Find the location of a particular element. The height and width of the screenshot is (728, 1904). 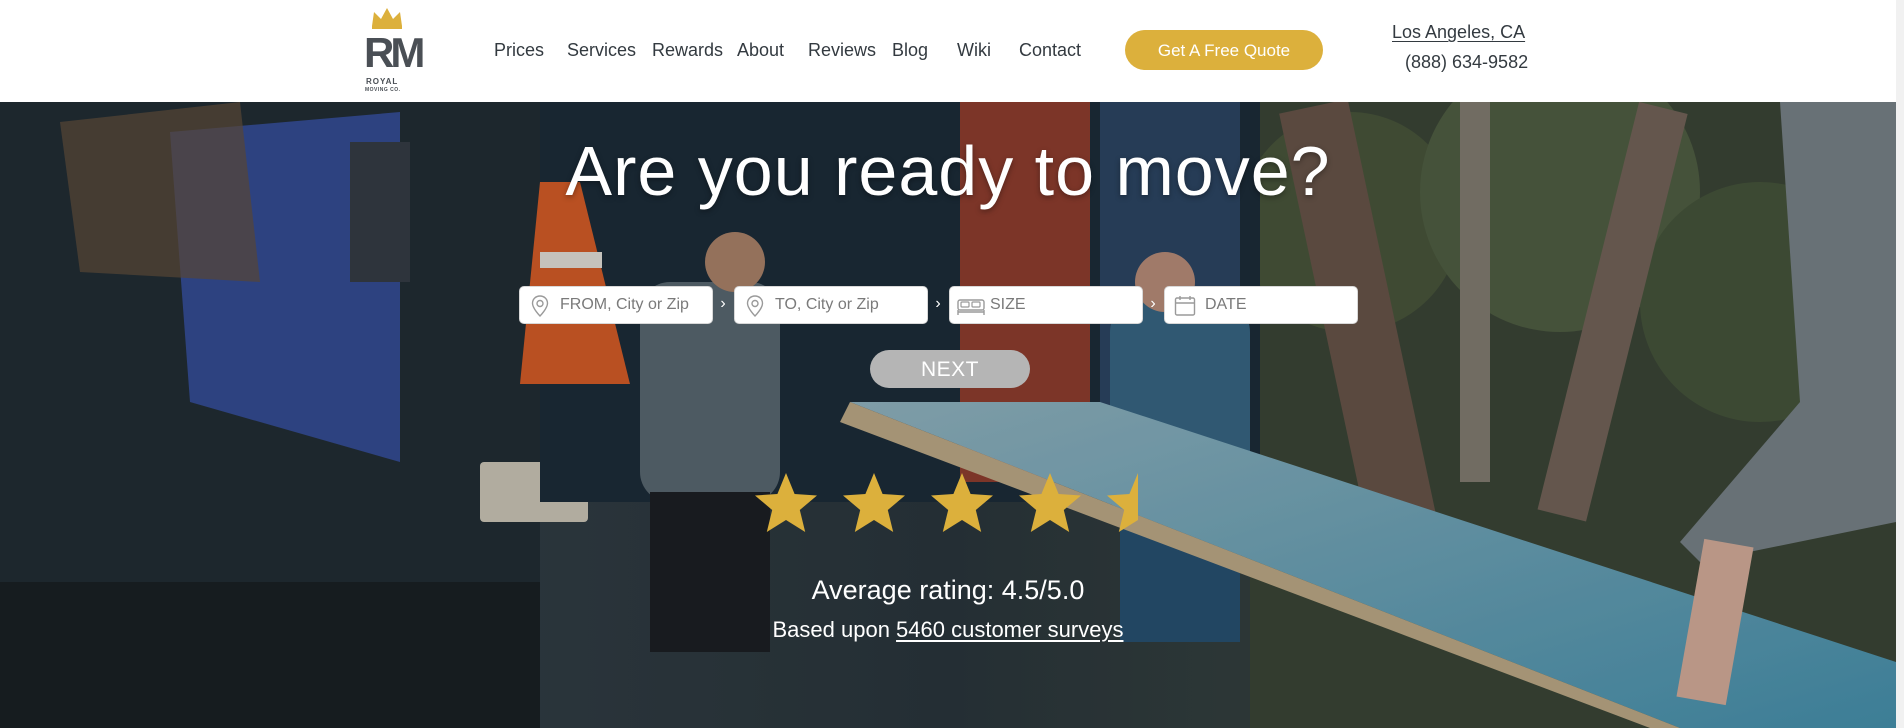

size-field is located at coordinates (1046, 305).